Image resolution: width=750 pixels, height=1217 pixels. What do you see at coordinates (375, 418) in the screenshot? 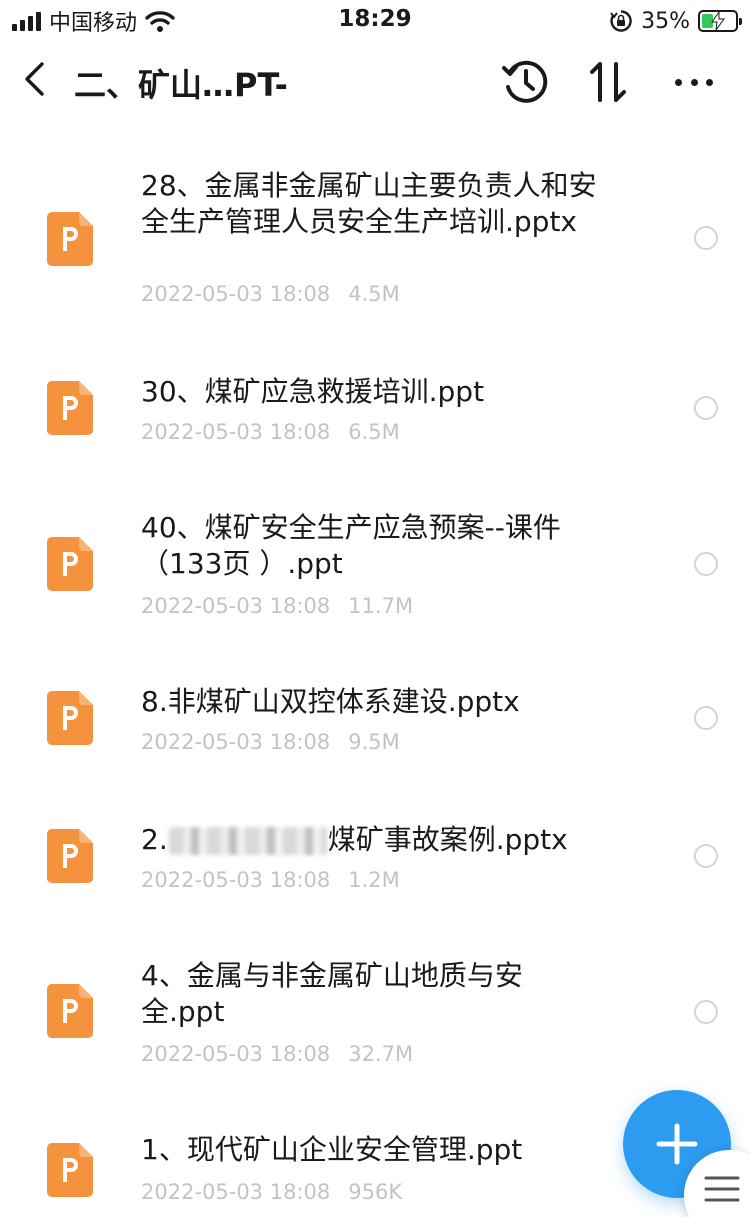
I see `list-item: 30、煤矿应急救援培训.ppt 2022-05-03 18:08 6.5M` at bounding box center [375, 418].